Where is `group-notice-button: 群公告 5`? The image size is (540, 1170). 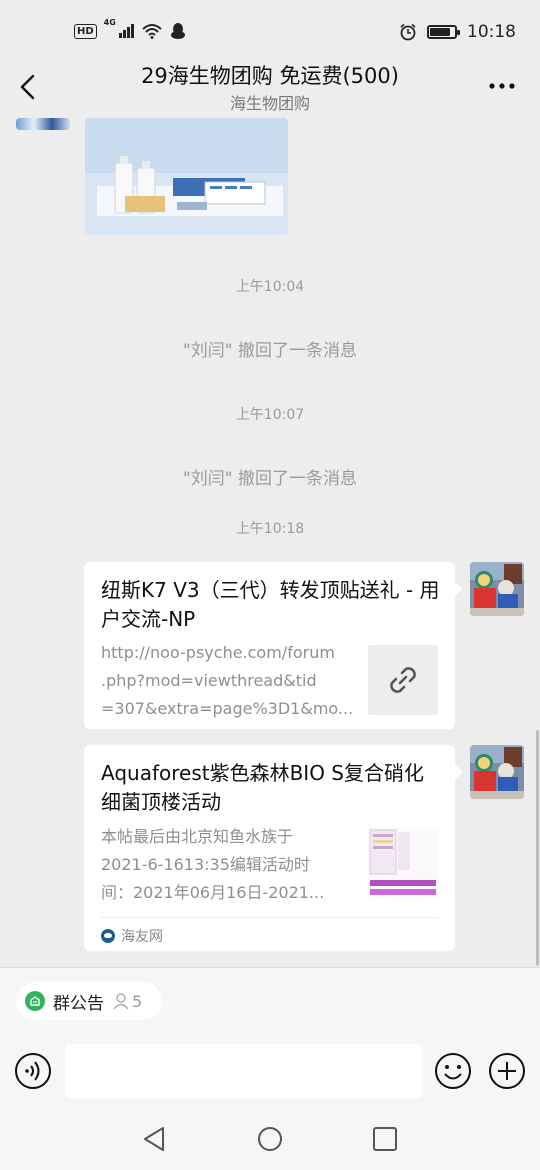
group-notice-button: 群公告 5 is located at coordinates (89, 1001).